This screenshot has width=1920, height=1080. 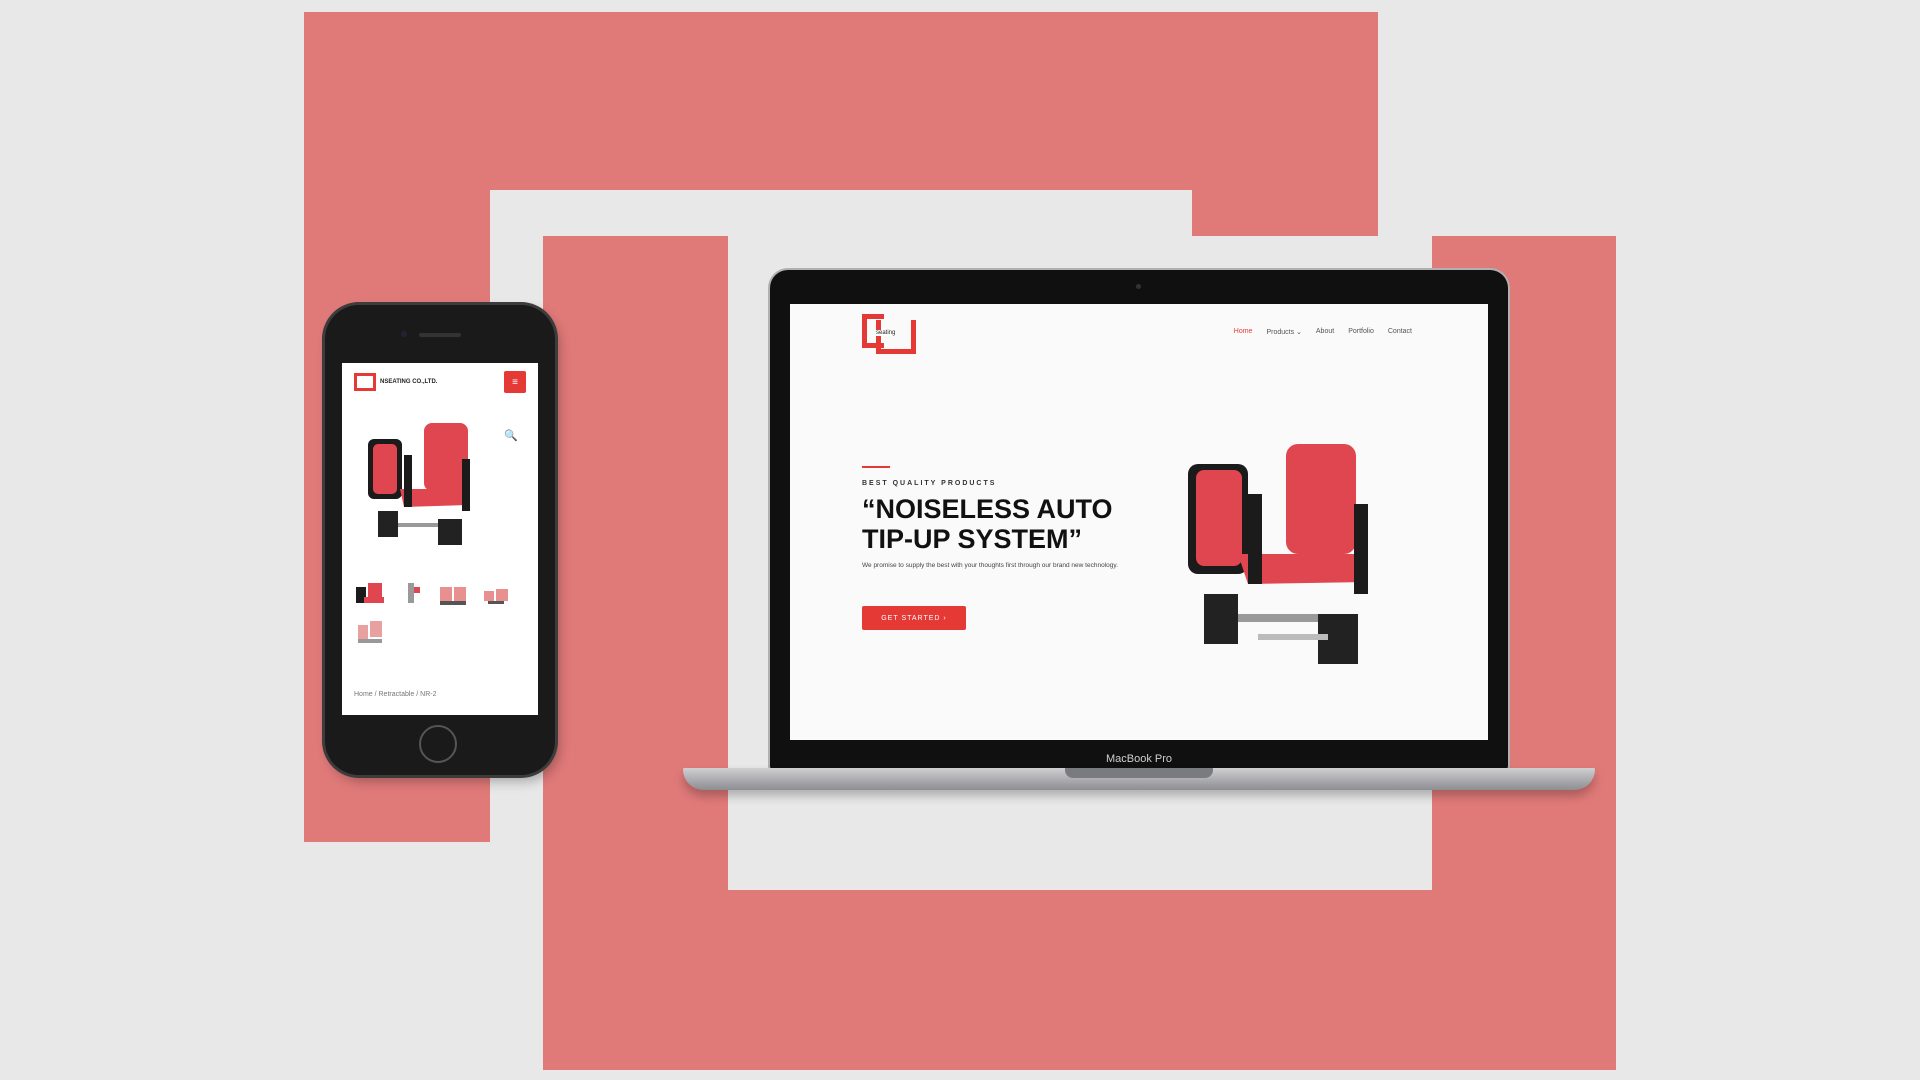 I want to click on nav-home: Home, so click(x=1243, y=332).